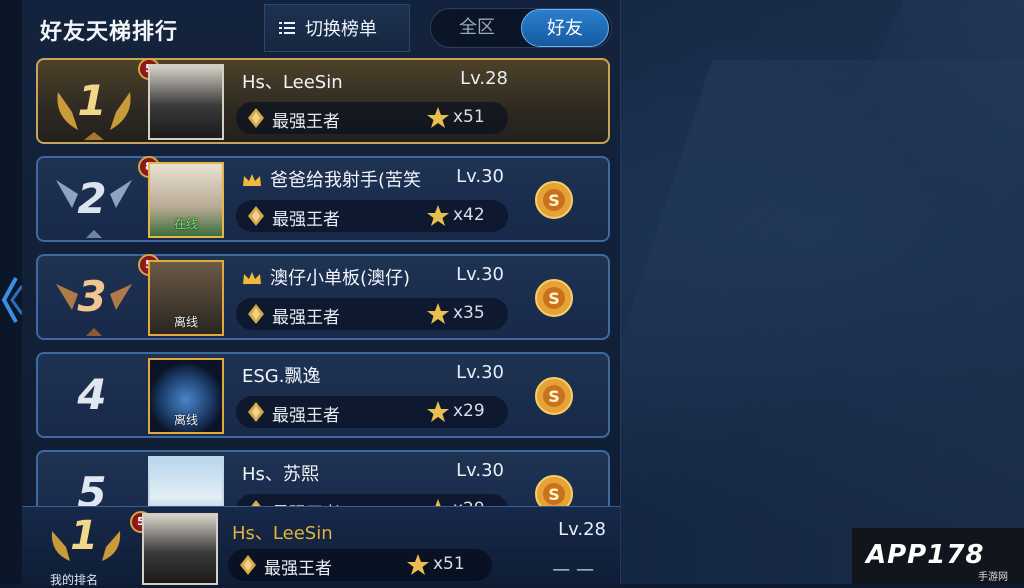 The width and height of the screenshot is (1024, 588). I want to click on site-watermark: APP178 手游网, so click(938, 556).